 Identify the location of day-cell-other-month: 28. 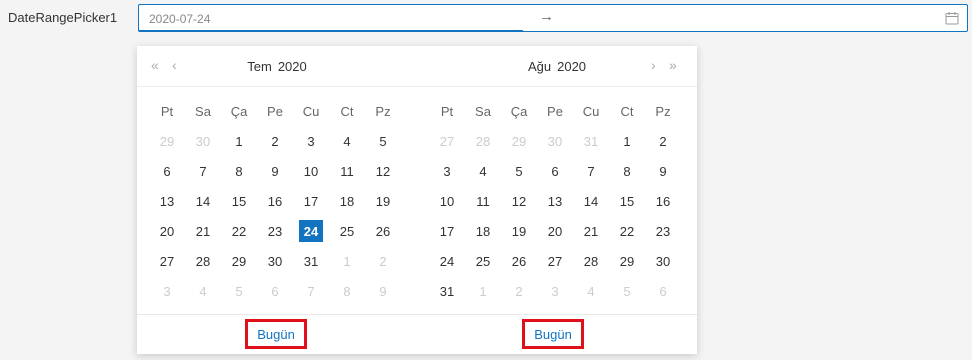
(483, 141).